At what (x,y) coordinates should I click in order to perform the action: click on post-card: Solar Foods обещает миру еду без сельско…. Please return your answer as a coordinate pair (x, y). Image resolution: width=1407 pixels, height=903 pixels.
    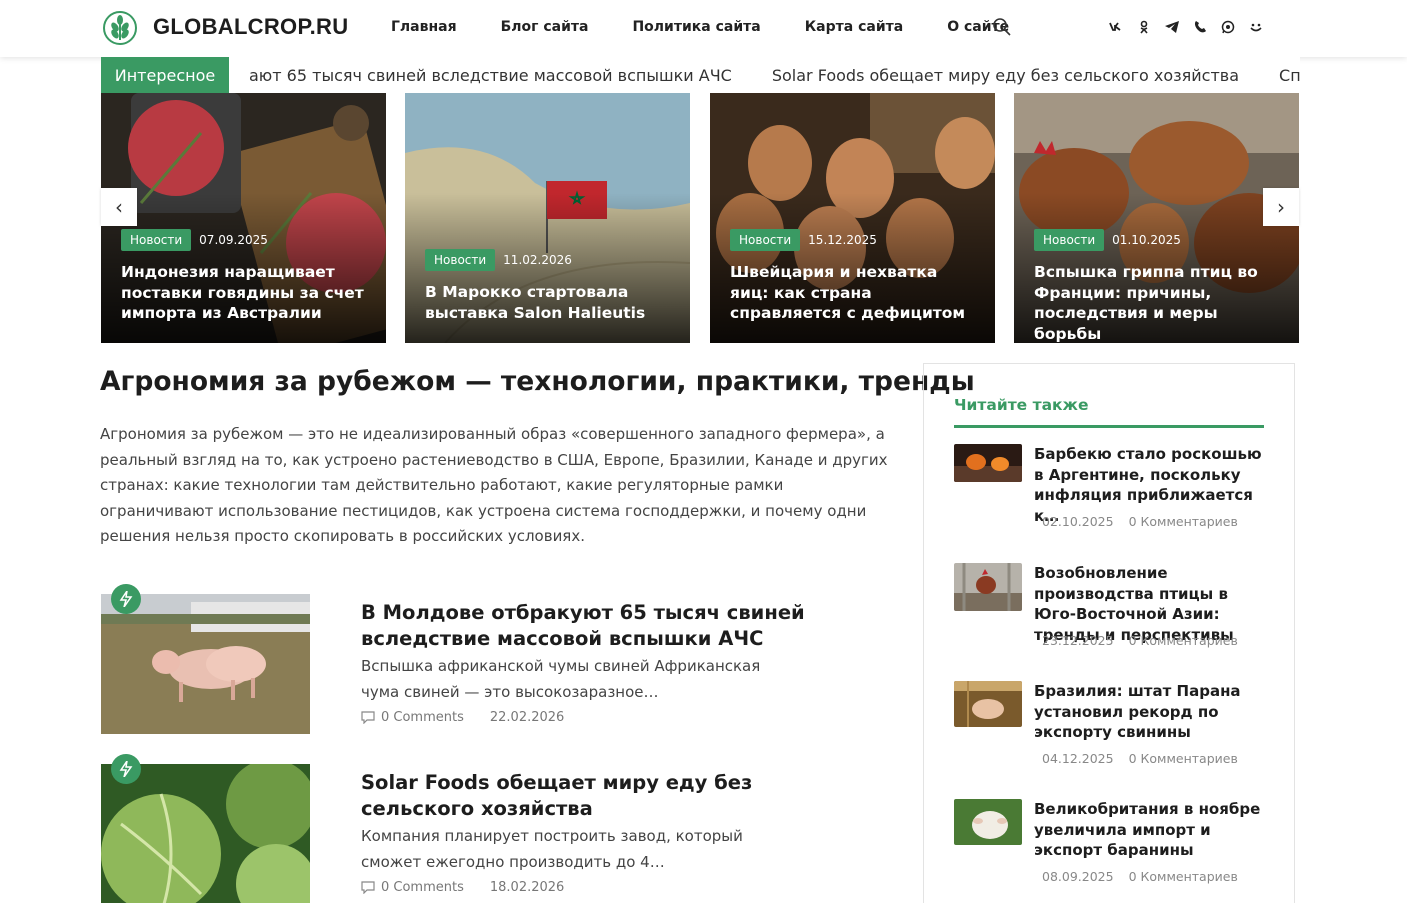
    Looking at the image, I should click on (480, 828).